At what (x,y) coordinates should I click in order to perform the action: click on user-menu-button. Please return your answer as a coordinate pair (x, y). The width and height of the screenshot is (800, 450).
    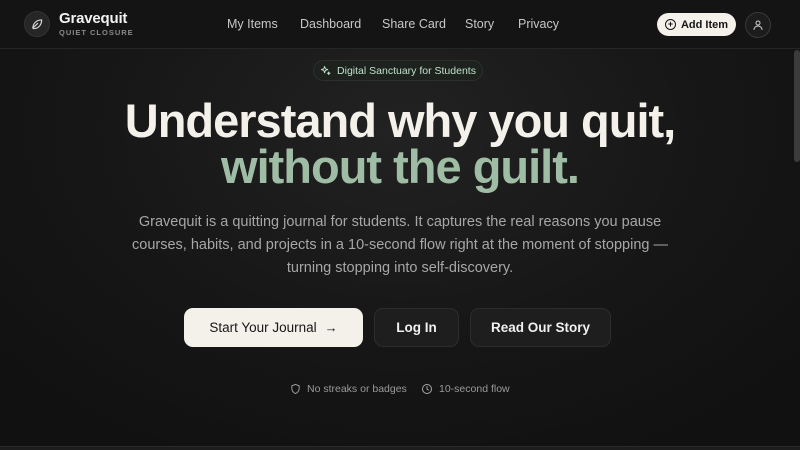
    Looking at the image, I should click on (758, 25).